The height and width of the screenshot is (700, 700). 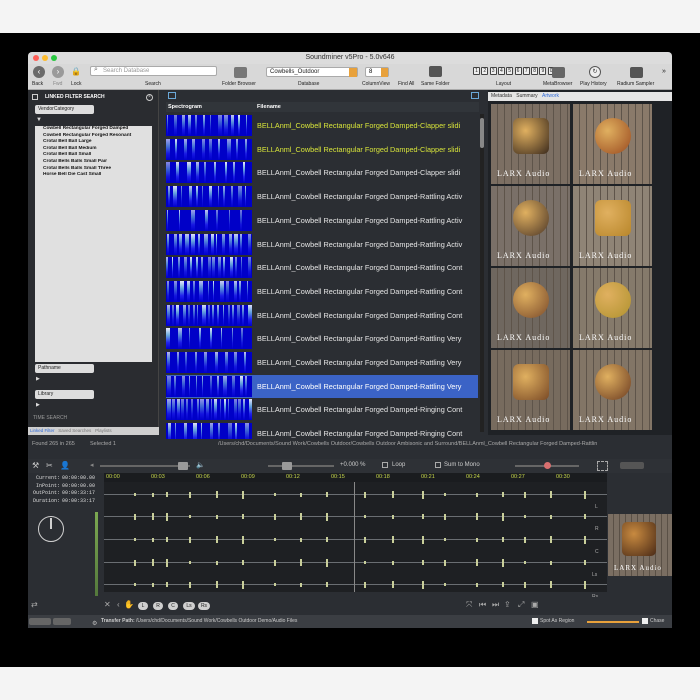 I want to click on spot-as-region-checkbox, so click(x=535, y=621).